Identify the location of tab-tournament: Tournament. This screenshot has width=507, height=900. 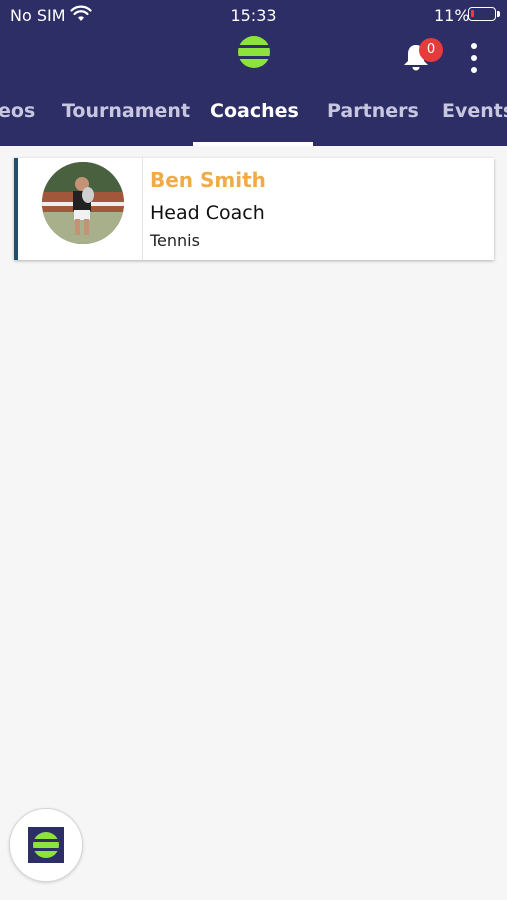
(126, 111).